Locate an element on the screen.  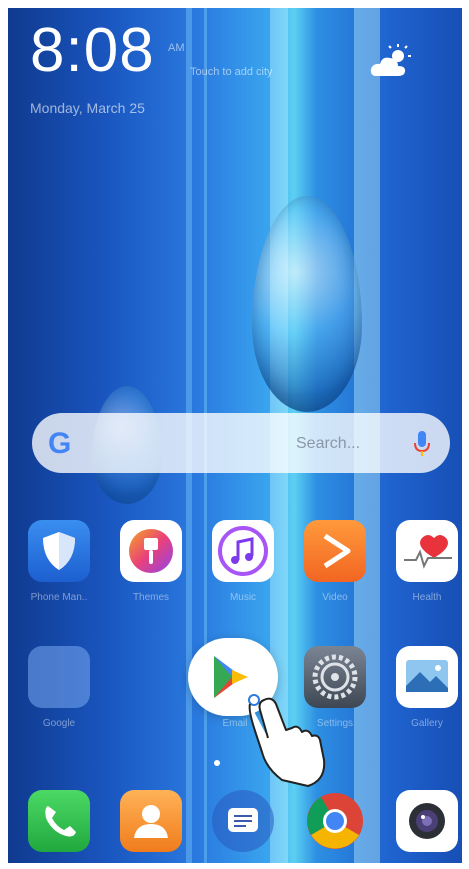
phone-app-icon is located at coordinates (59, 821).